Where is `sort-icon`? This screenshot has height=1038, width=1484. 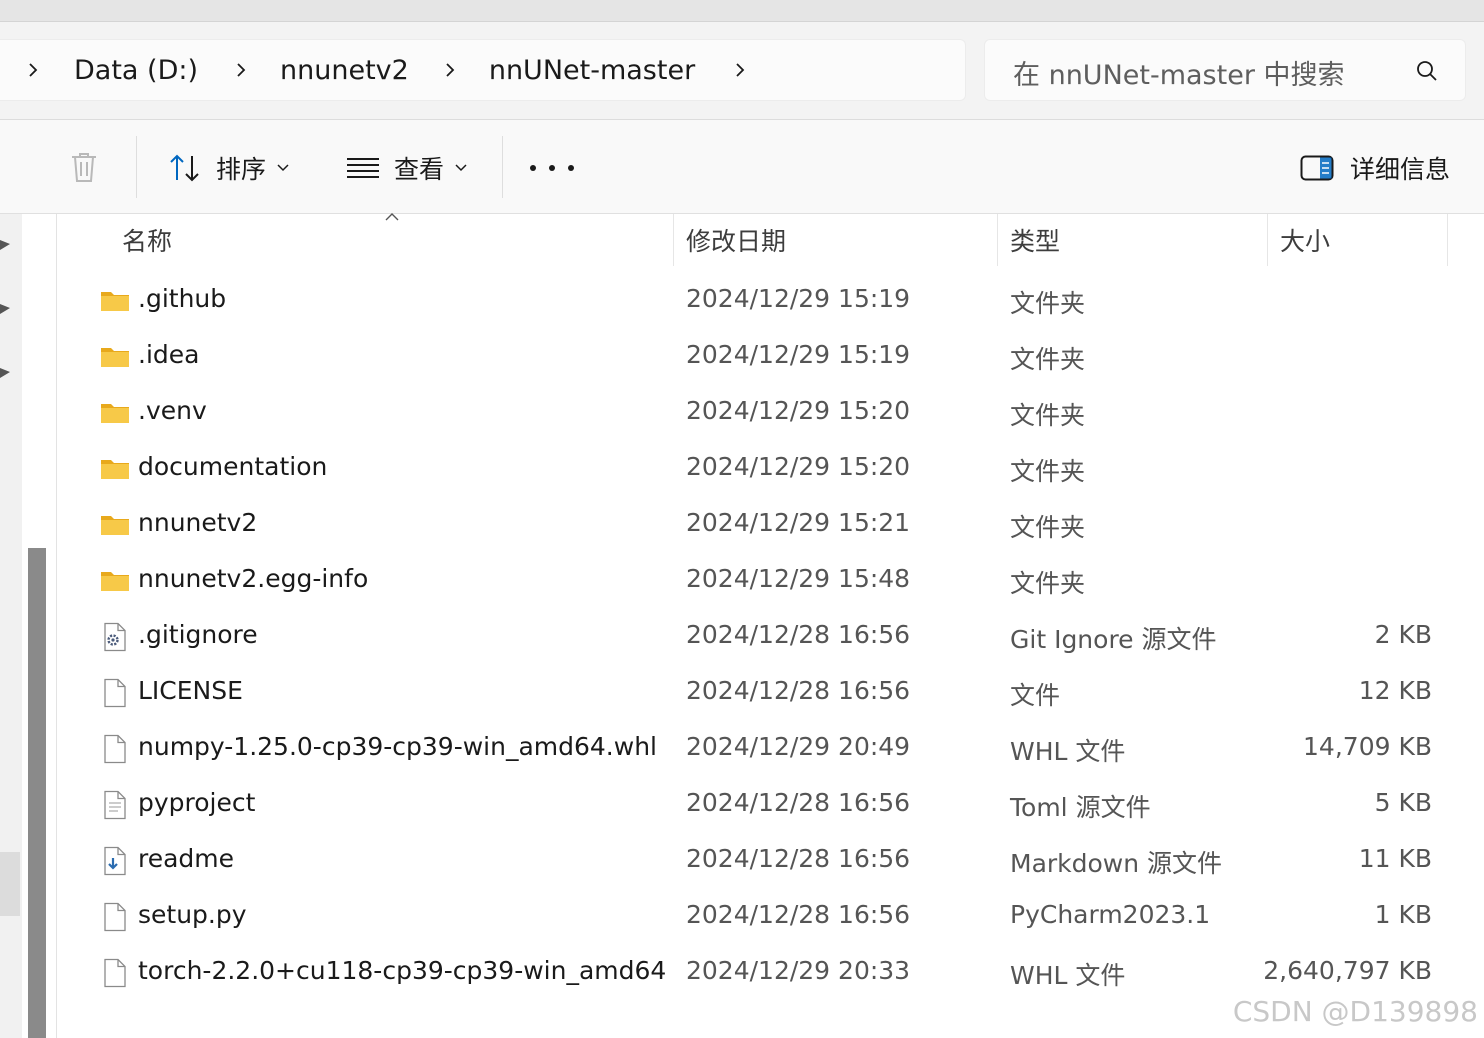 sort-icon is located at coordinates (184, 168).